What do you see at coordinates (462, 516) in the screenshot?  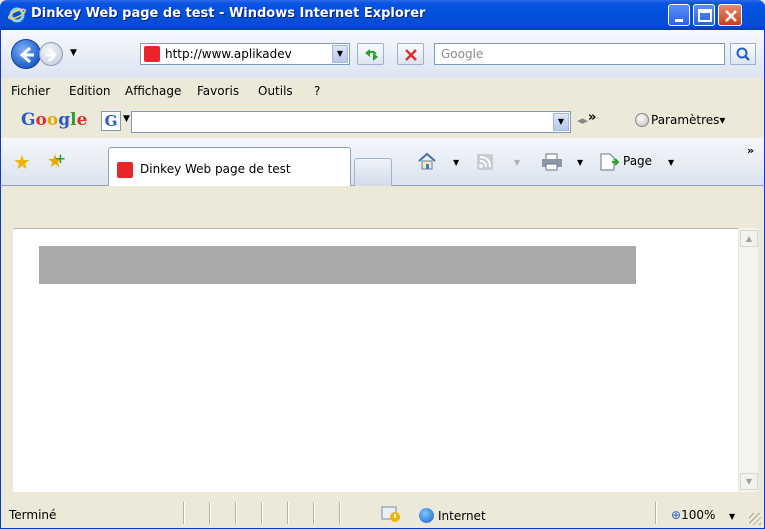 I see `security-zone-label: Internet` at bounding box center [462, 516].